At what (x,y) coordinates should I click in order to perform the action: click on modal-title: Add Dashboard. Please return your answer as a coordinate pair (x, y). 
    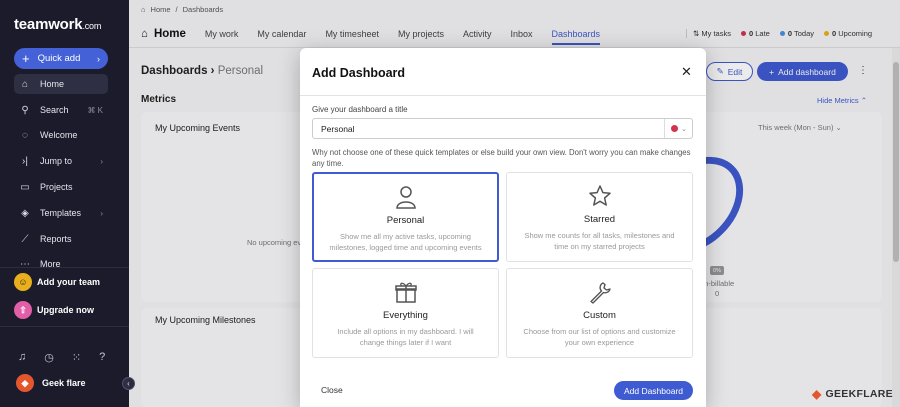
    Looking at the image, I should click on (359, 73).